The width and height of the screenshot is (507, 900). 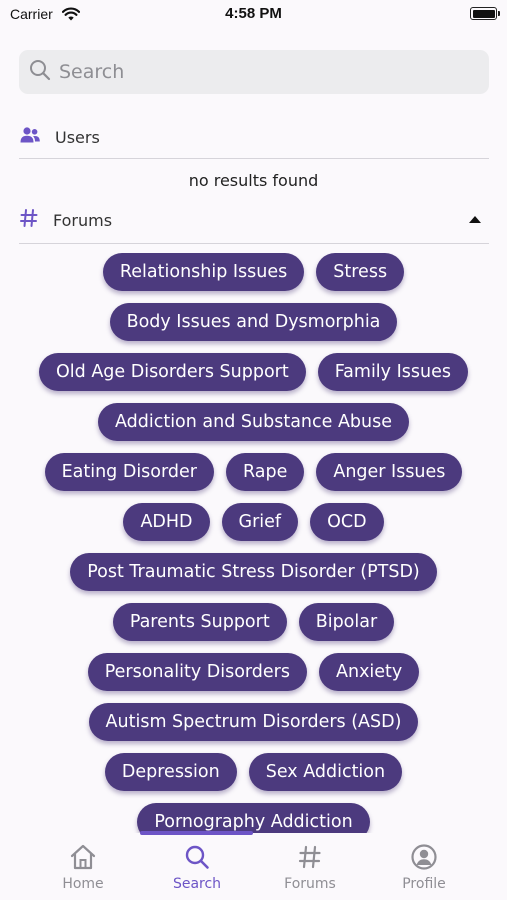 What do you see at coordinates (196, 833) in the screenshot?
I see `active-tab-indicator` at bounding box center [196, 833].